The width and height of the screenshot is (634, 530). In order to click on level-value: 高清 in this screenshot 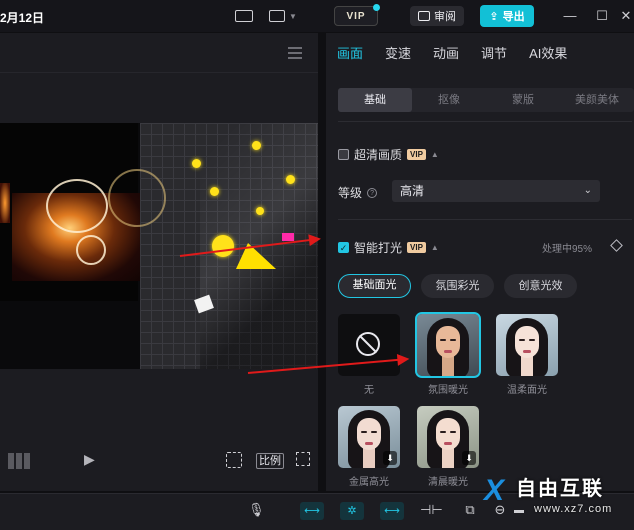, I will do `click(412, 191)`.